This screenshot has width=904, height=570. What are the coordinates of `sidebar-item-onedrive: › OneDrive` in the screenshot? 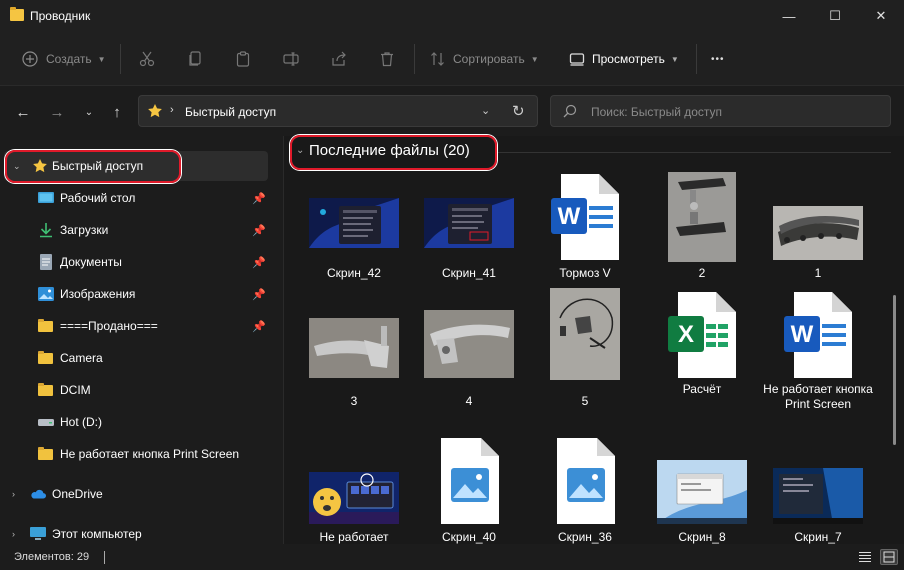 It's located at (134, 494).